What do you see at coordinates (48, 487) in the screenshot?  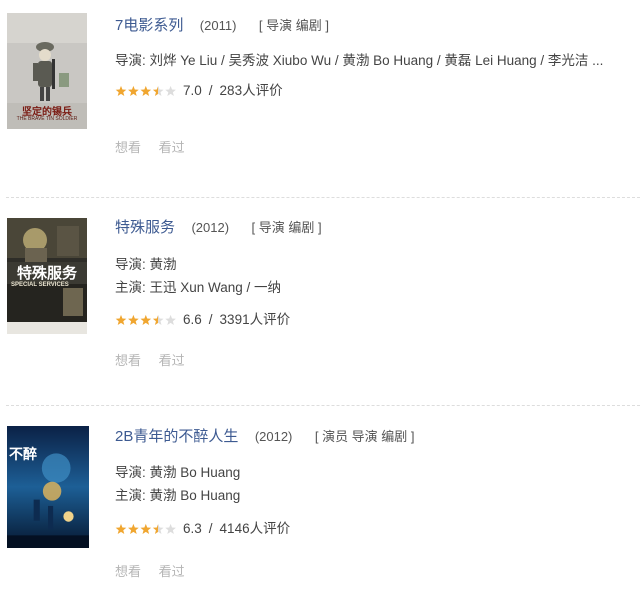 I see `movie-poster: 不醉` at bounding box center [48, 487].